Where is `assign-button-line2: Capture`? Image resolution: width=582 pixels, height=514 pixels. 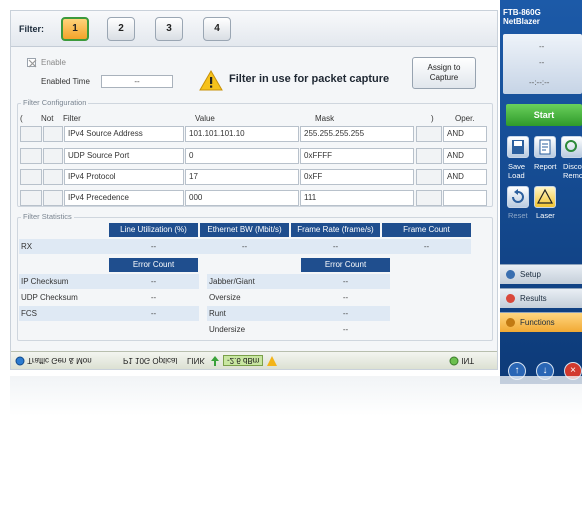
assign-button-line2: Capture is located at coordinates (444, 77).